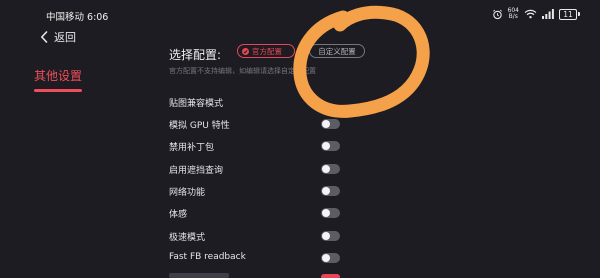 The height and width of the screenshot is (278, 600). I want to click on custom-config-label: 自定义配置, so click(337, 51).